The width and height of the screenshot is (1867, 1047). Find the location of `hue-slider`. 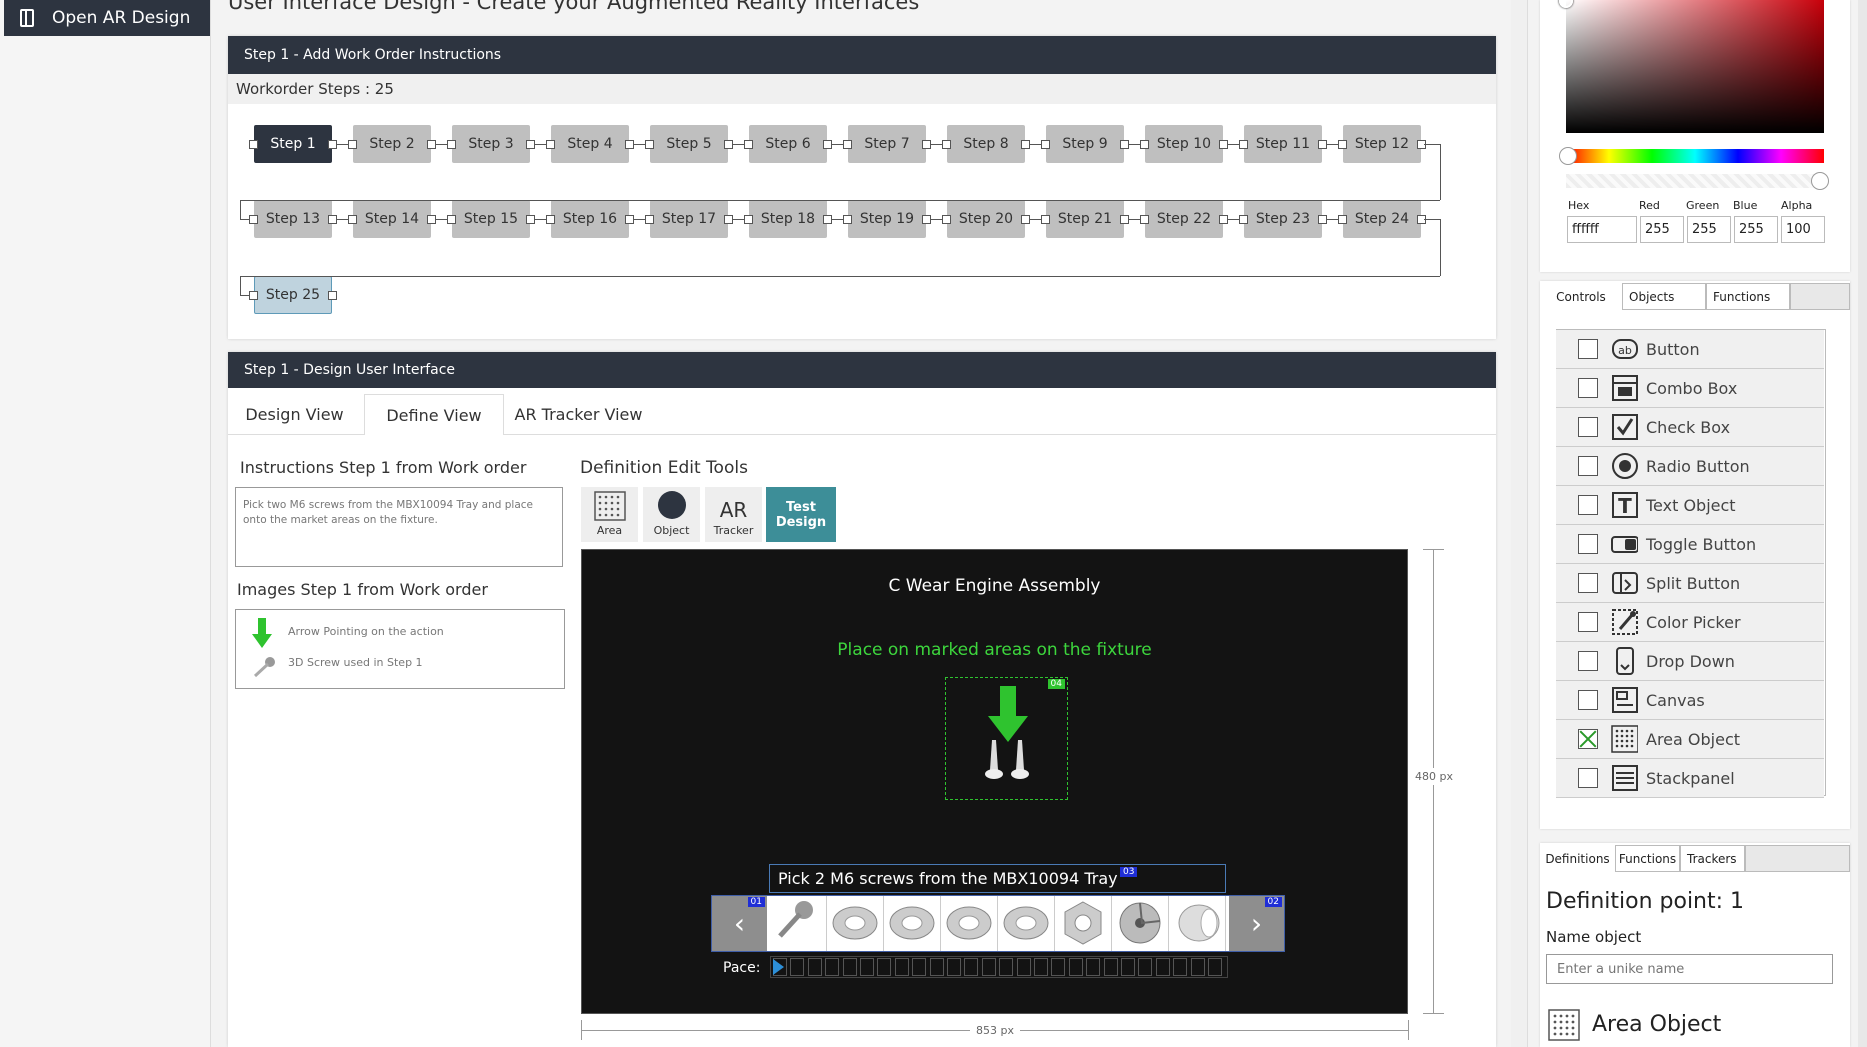

hue-slider is located at coordinates (1695, 156).